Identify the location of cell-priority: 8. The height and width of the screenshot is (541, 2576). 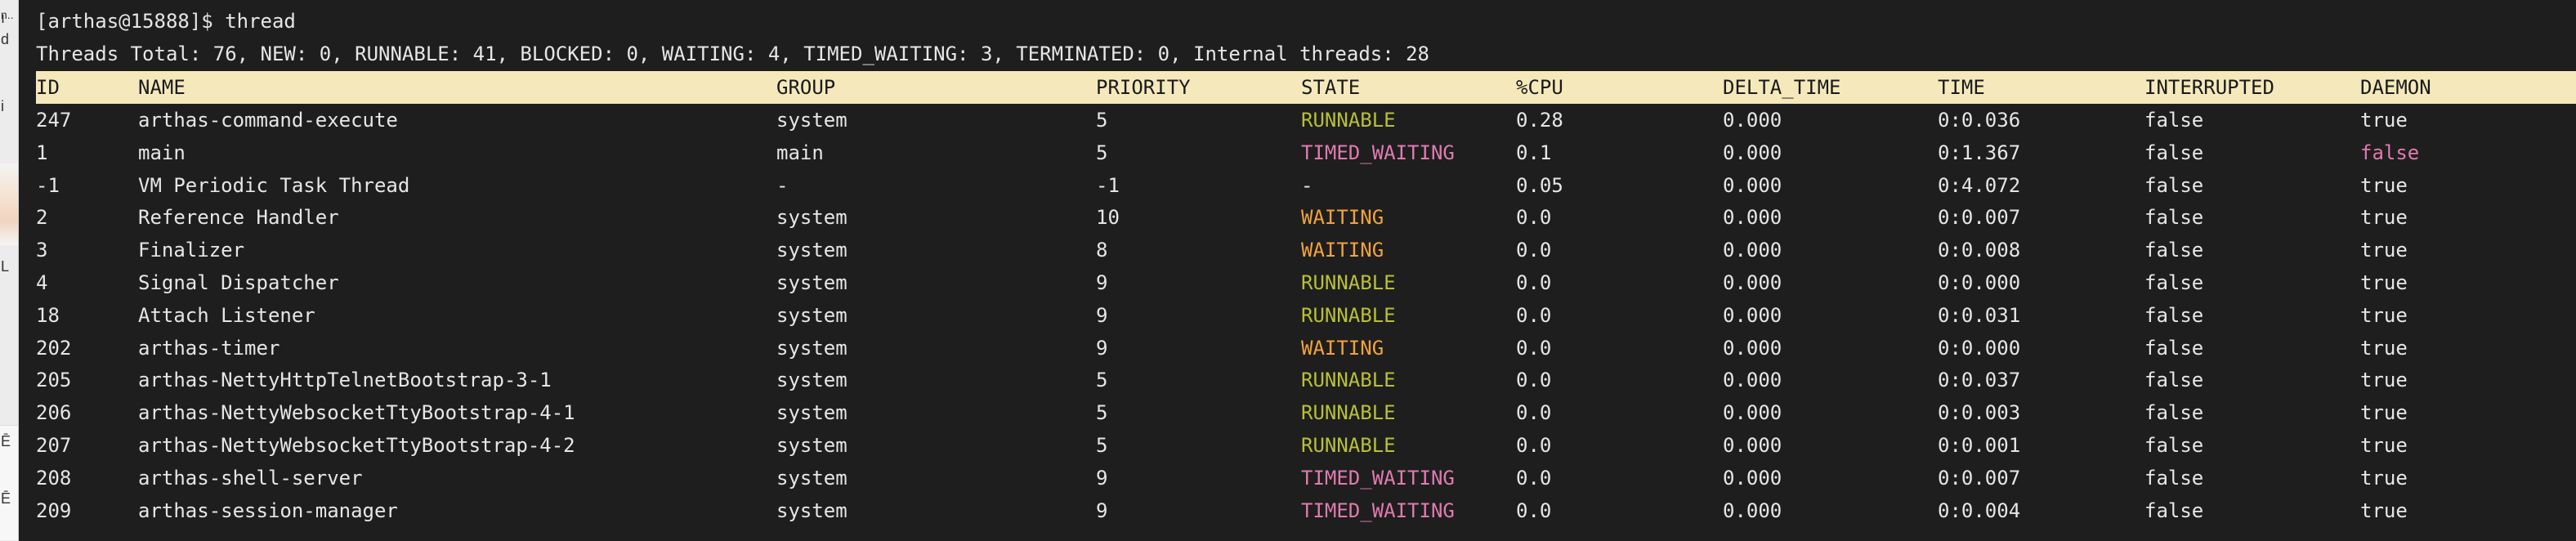
(1102, 250).